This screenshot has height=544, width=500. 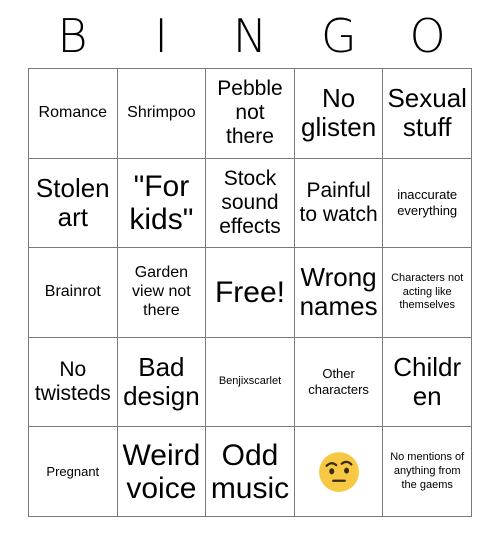 I want to click on bingo-cell-emoji, so click(x=339, y=472).